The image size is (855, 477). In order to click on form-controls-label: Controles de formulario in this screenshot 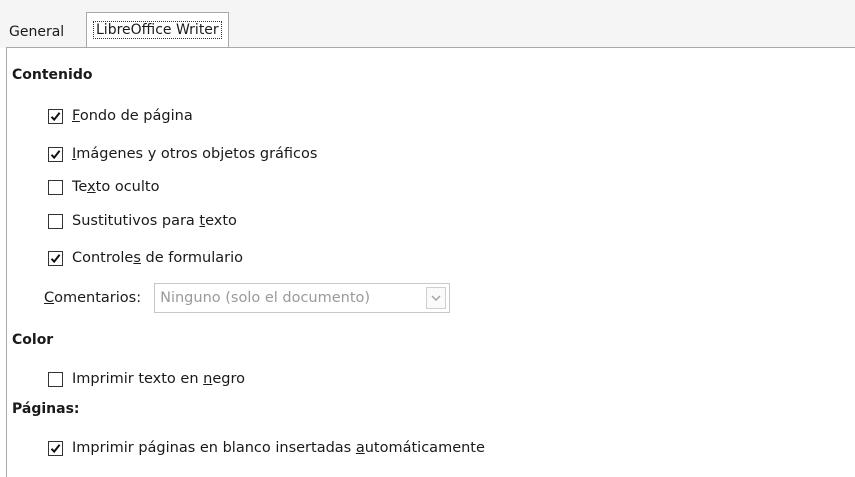, I will do `click(158, 258)`.